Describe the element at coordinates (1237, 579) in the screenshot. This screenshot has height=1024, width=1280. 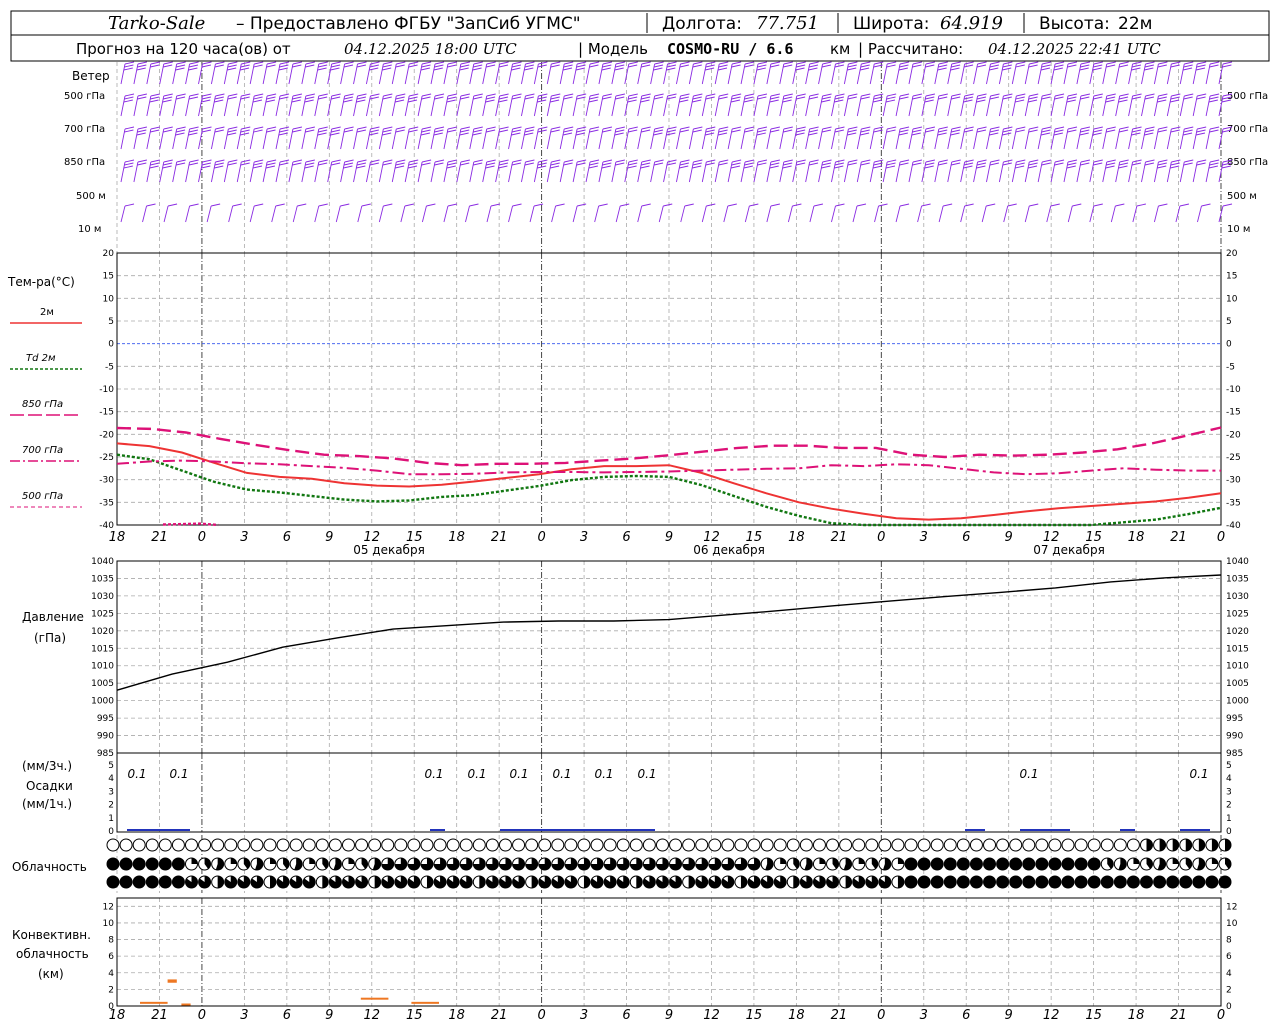
I see `y-tick-label-right: 1035` at that location.